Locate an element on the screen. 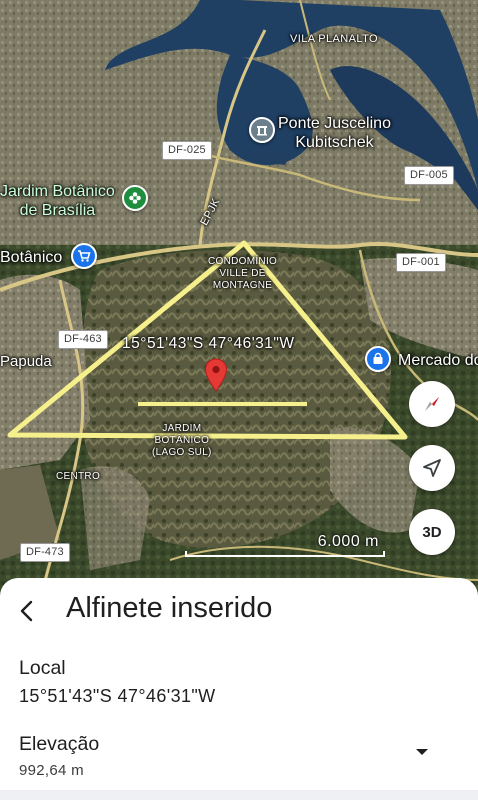  location-label: Local is located at coordinates (42, 668).